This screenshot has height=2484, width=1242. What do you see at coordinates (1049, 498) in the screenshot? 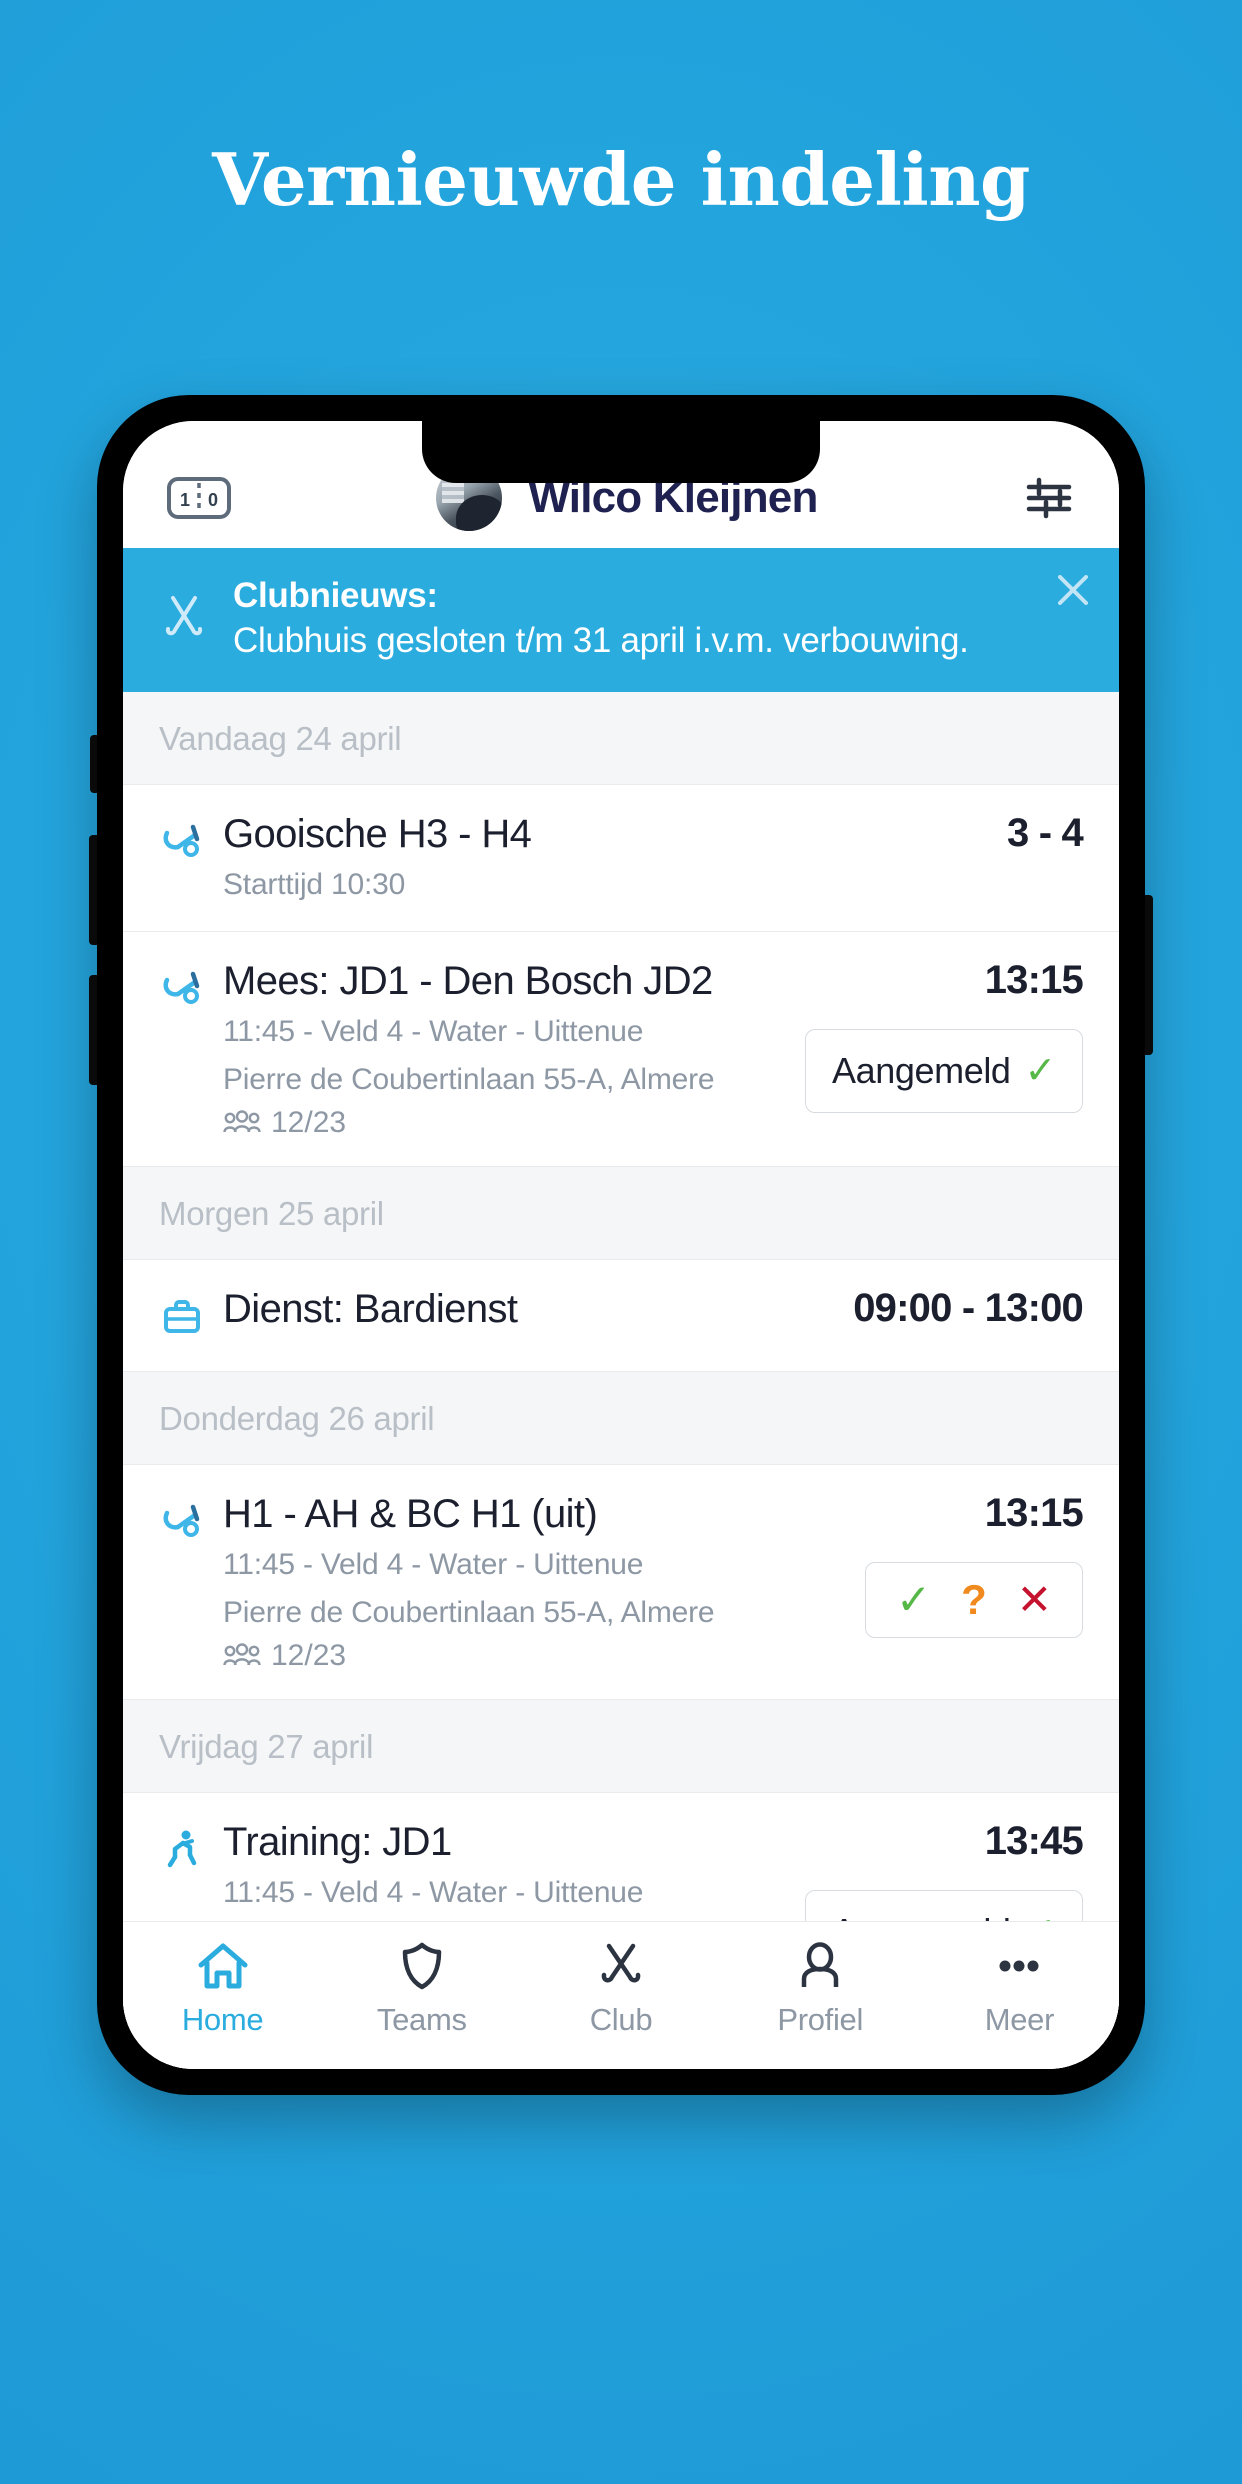
I see `sliders-settings-icon` at bounding box center [1049, 498].